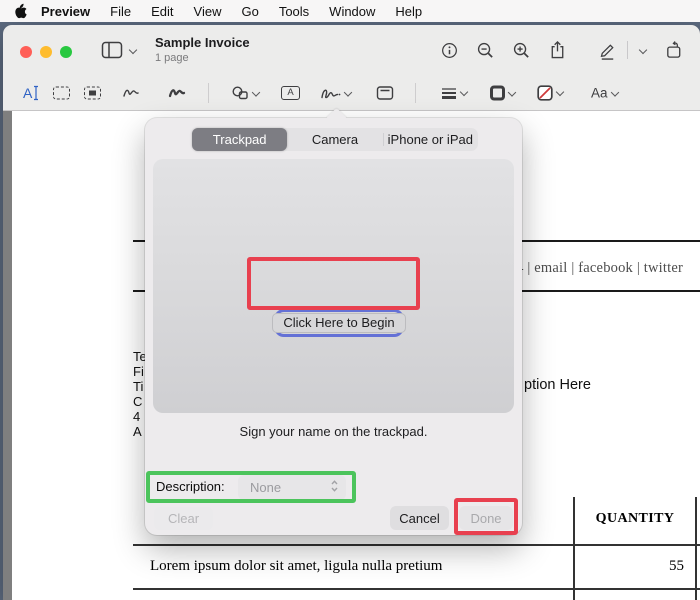  I want to click on clear-button: Clear, so click(183, 518).